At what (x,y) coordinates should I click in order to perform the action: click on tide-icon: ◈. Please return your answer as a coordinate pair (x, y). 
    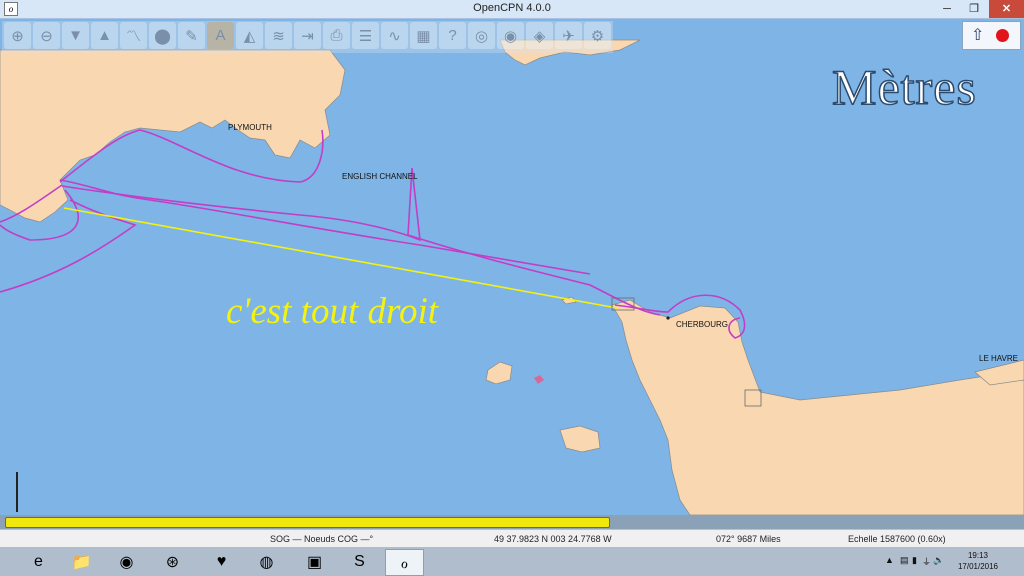
    Looking at the image, I should click on (539, 36).